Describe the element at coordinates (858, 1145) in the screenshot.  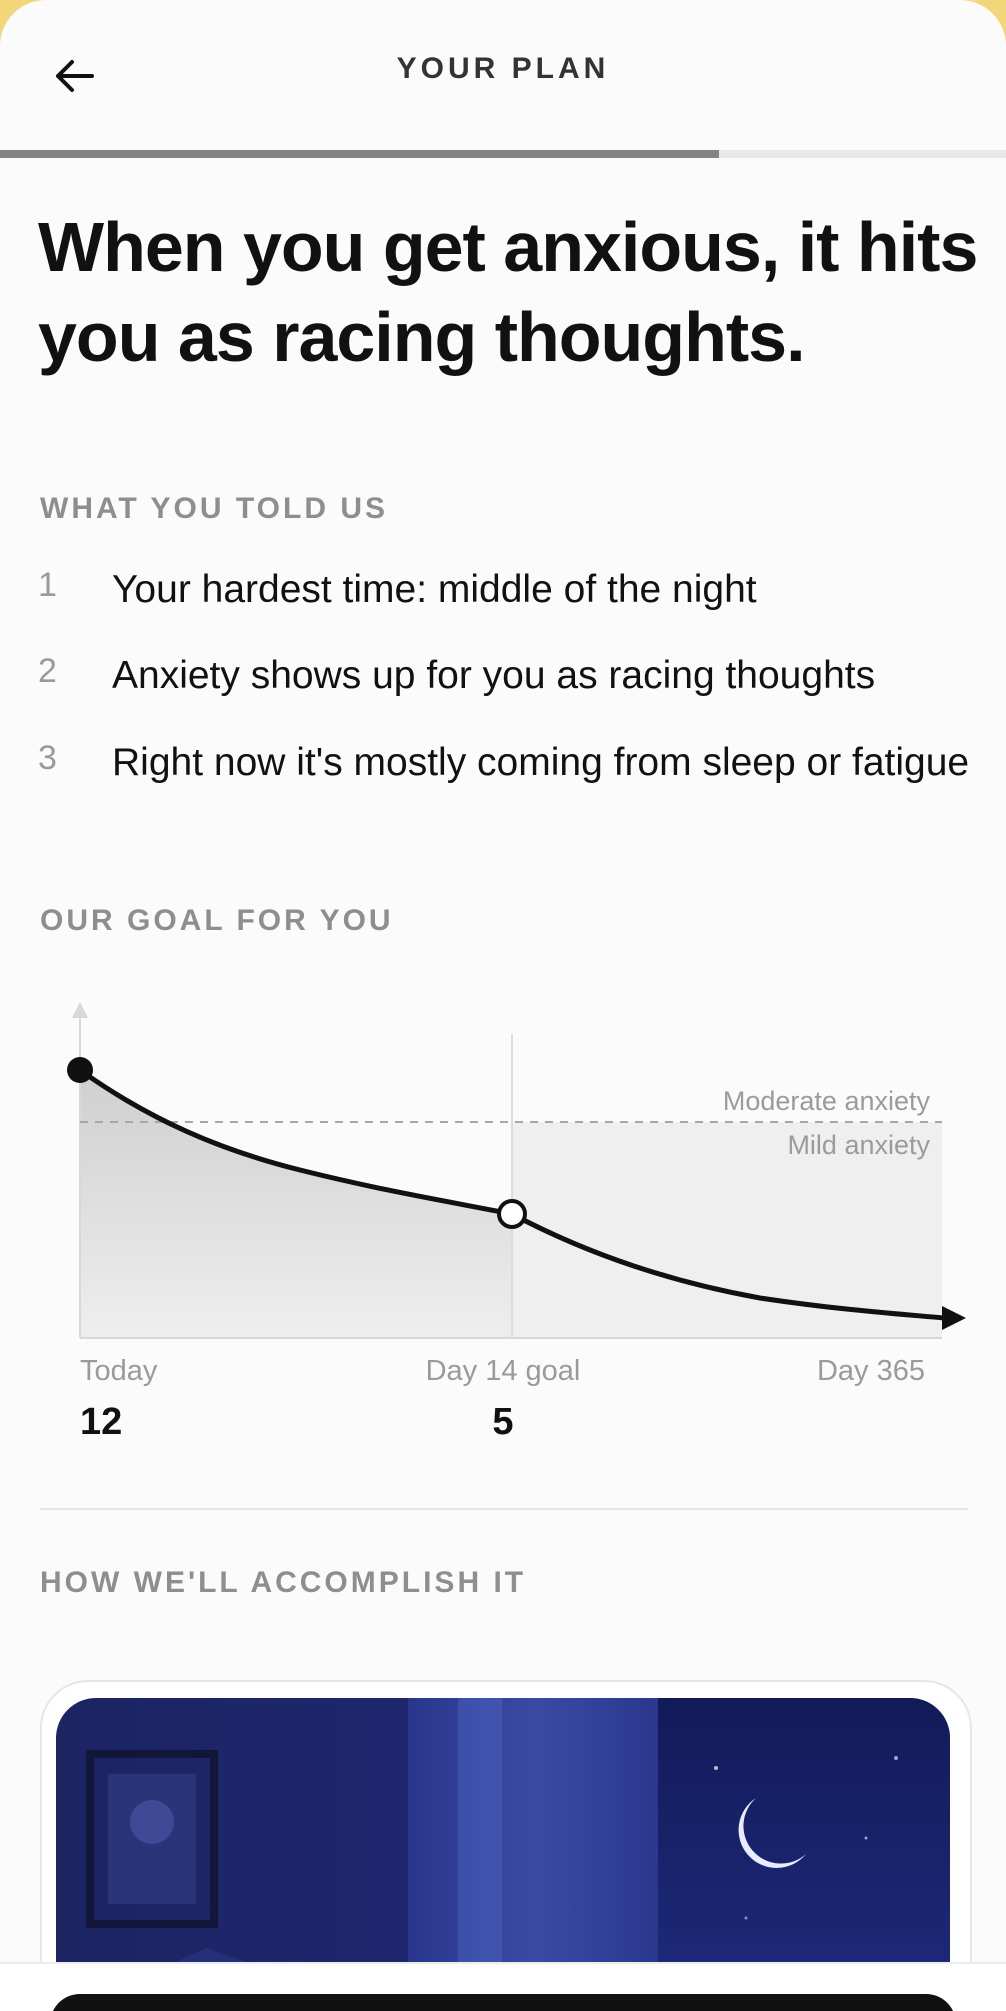
I see `threshold-label-mild: Mild anxiety` at that location.